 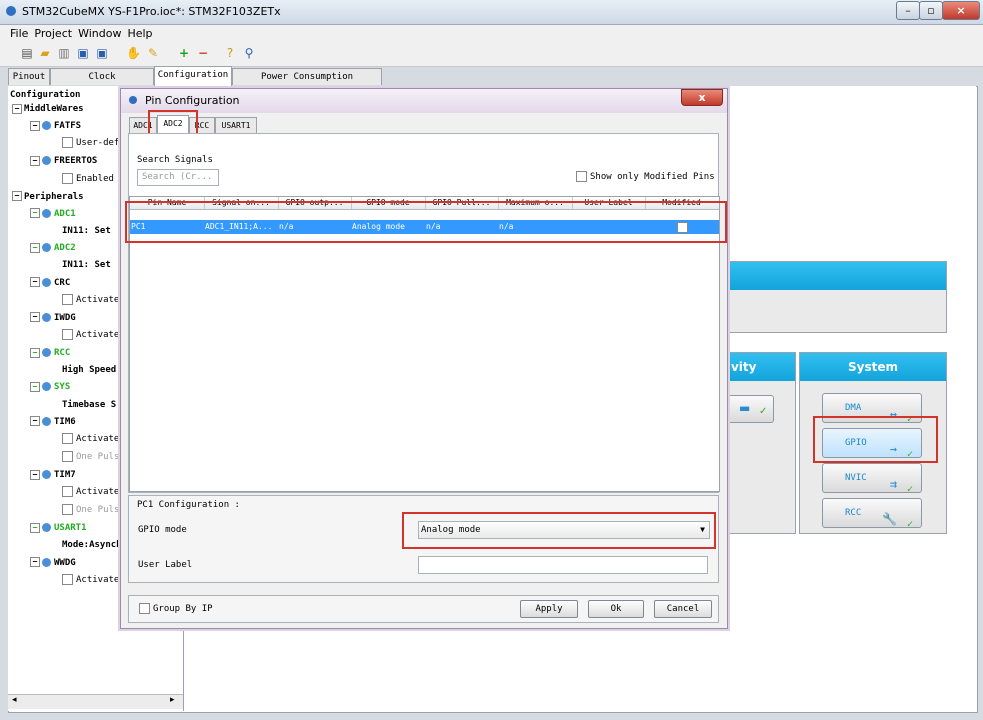 What do you see at coordinates (139, 33) in the screenshot?
I see `menu-help: Help` at bounding box center [139, 33].